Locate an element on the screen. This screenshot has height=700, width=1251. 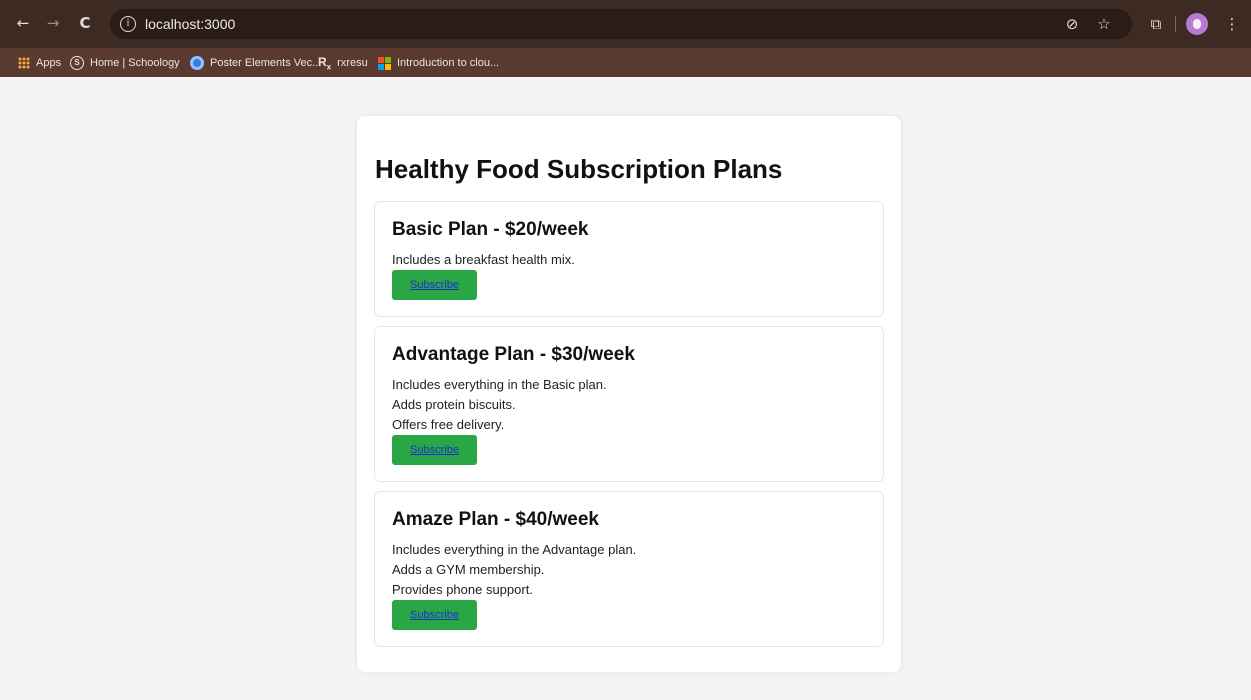
bookmark-apps: Apps is located at coordinates (39, 63).